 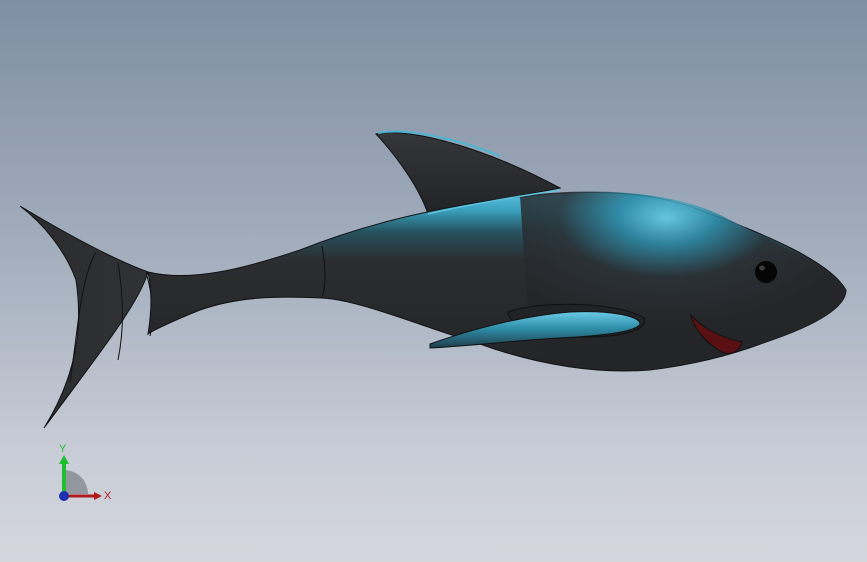 I want to click on eye, so click(x=766, y=272).